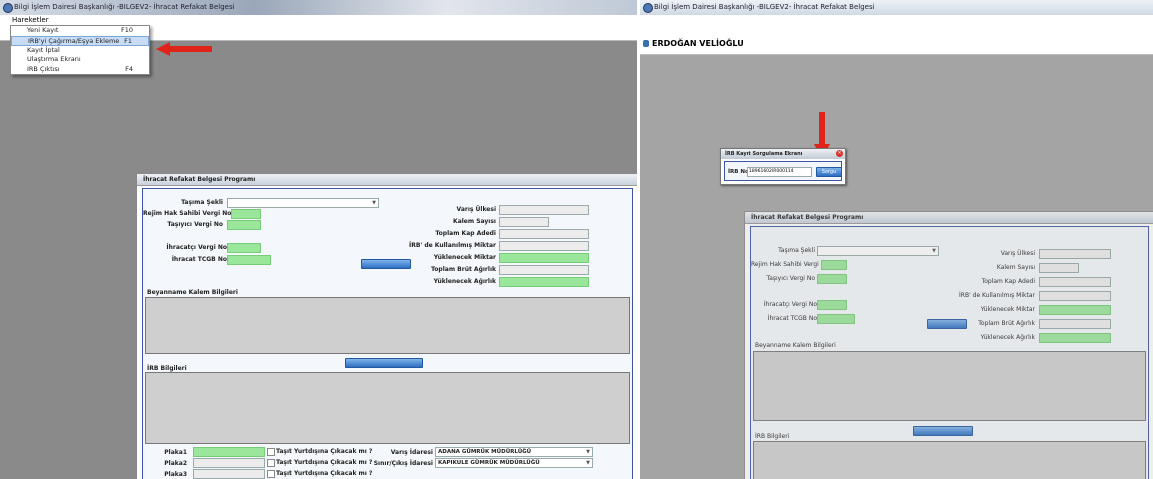 Image resolution: width=1153 pixels, height=479 pixels. What do you see at coordinates (167, 368) in the screenshot?
I see `irb-section-label: İRB Bilgileri` at bounding box center [167, 368].